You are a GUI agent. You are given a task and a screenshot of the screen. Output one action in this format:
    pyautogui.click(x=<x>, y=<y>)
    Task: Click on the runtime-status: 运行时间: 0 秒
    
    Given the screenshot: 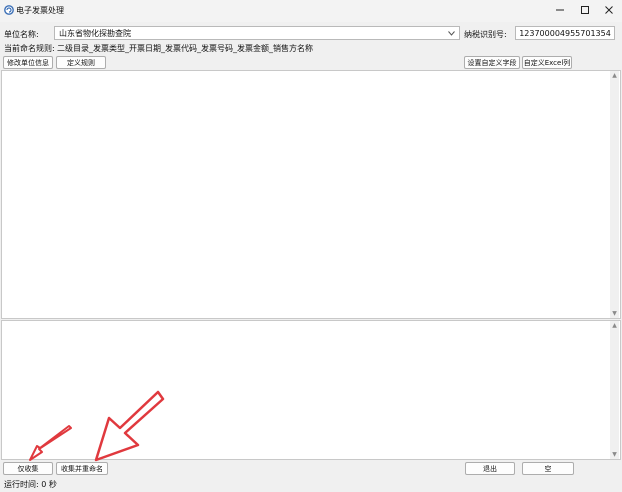 What is the action you would take?
    pyautogui.click(x=30, y=484)
    